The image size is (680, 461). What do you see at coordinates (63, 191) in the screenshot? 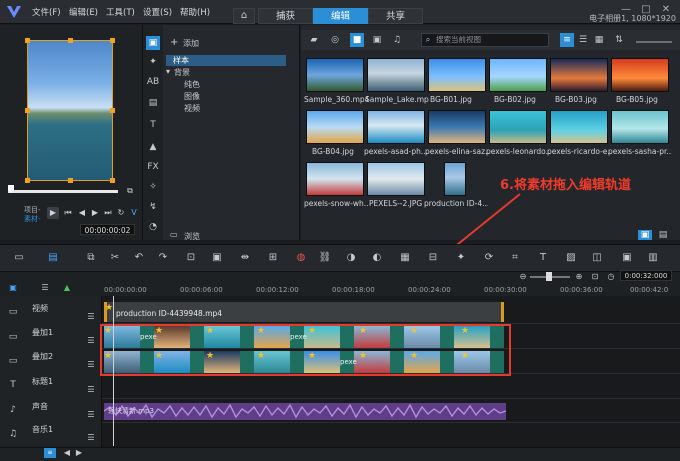
I see `scrub-bar` at bounding box center [63, 191].